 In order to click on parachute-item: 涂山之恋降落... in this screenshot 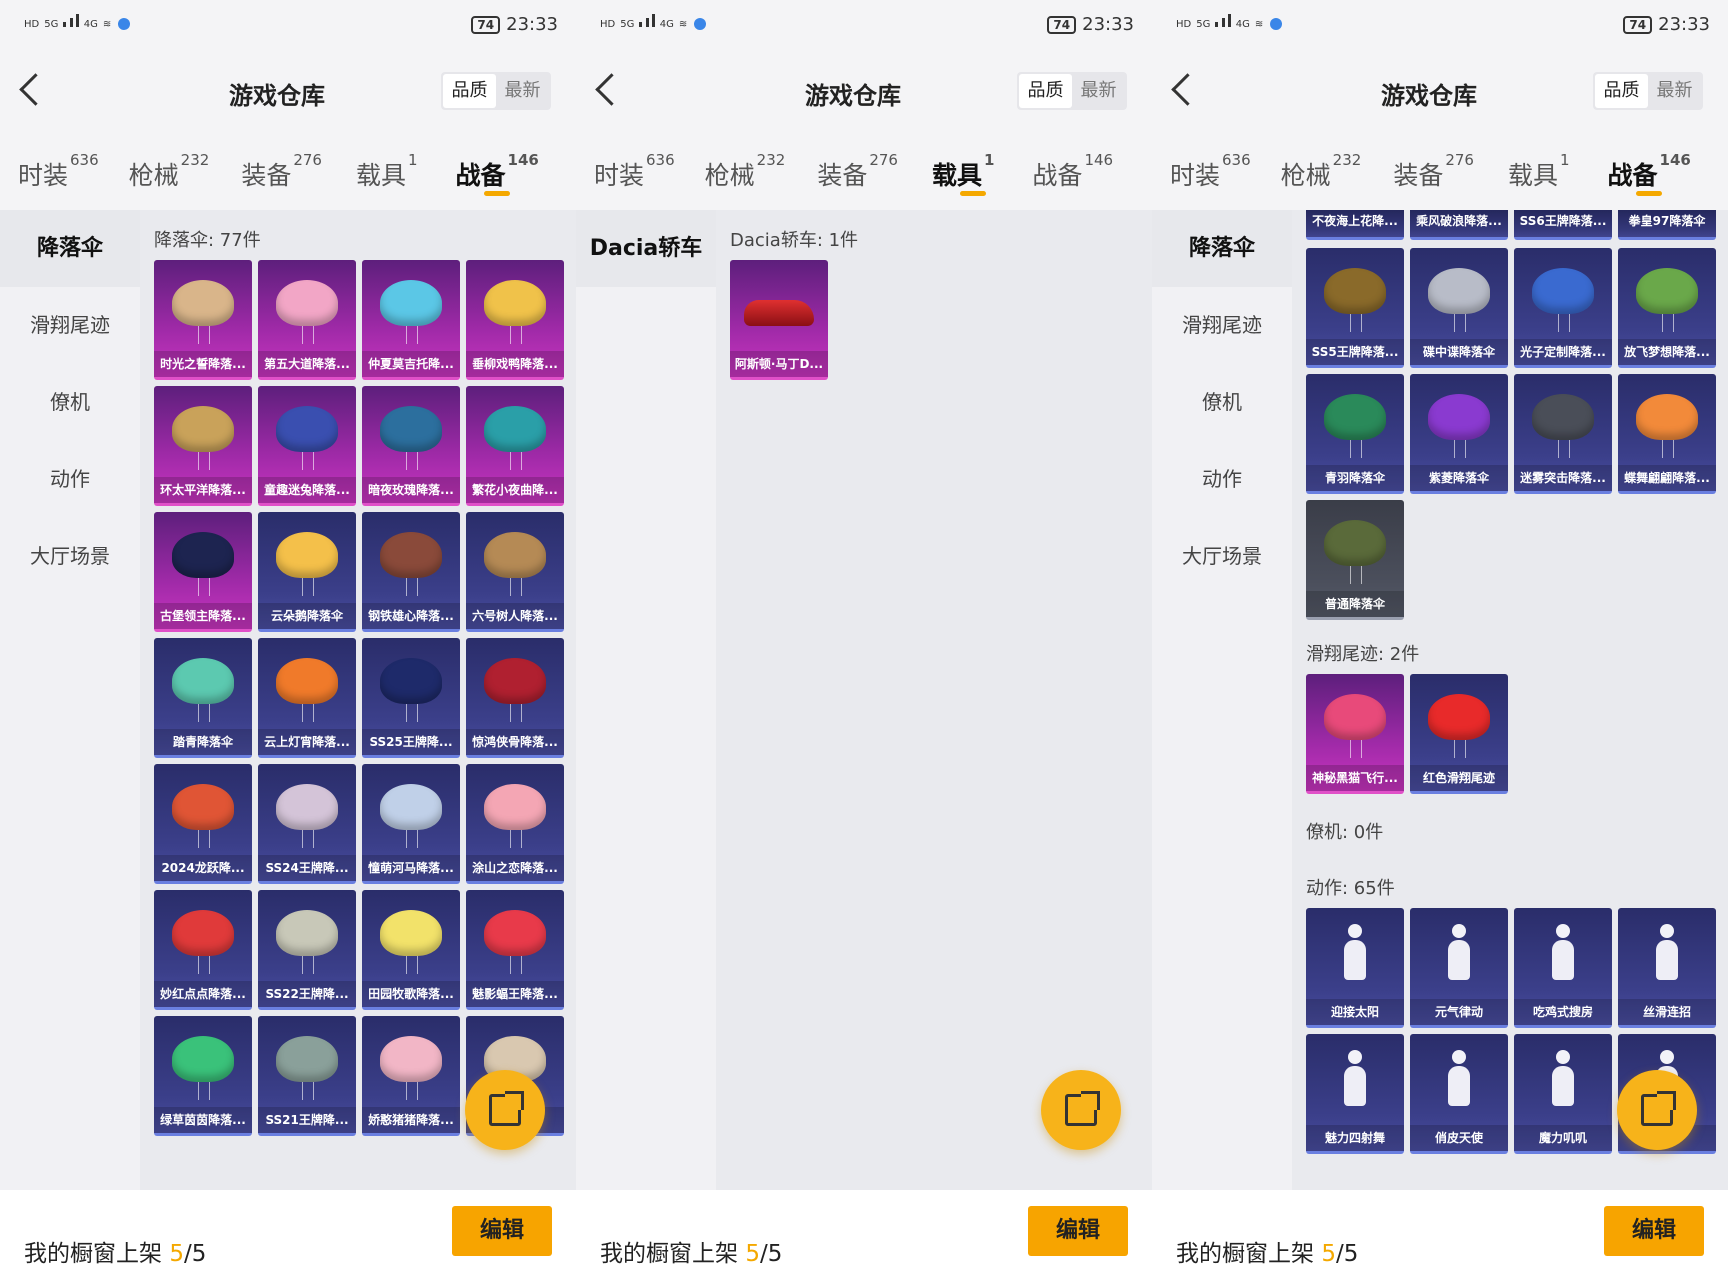, I will do `click(515, 824)`.